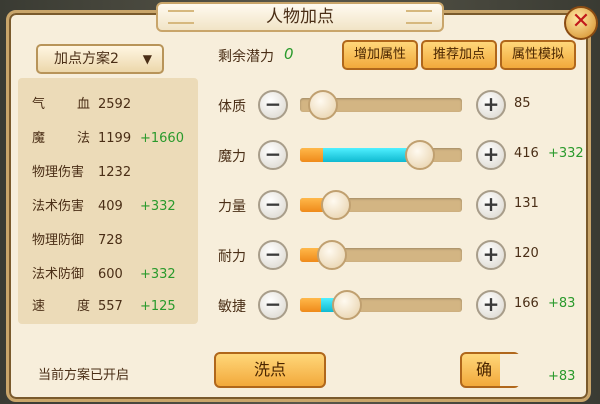  What do you see at coordinates (61, 138) in the screenshot?
I see `stat-label: 魔法` at bounding box center [61, 138].